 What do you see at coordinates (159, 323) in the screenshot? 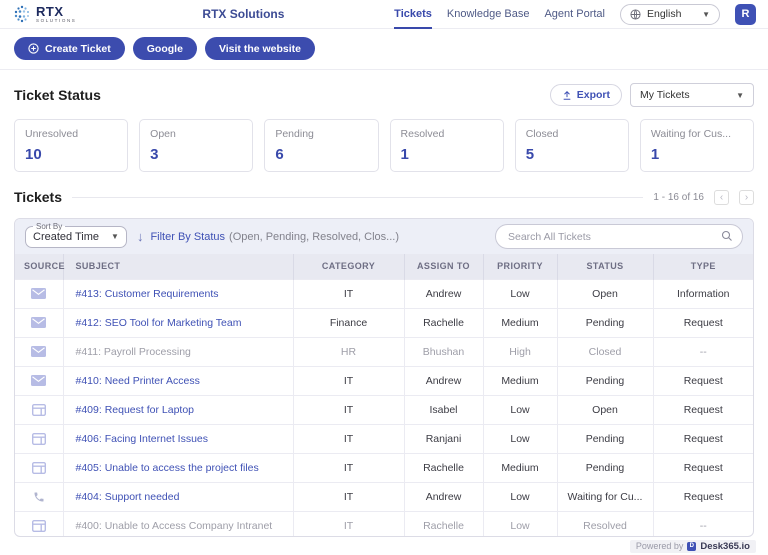
I see `ticket-subject-link: #412: SEO Tool for Marketing Team` at bounding box center [159, 323].